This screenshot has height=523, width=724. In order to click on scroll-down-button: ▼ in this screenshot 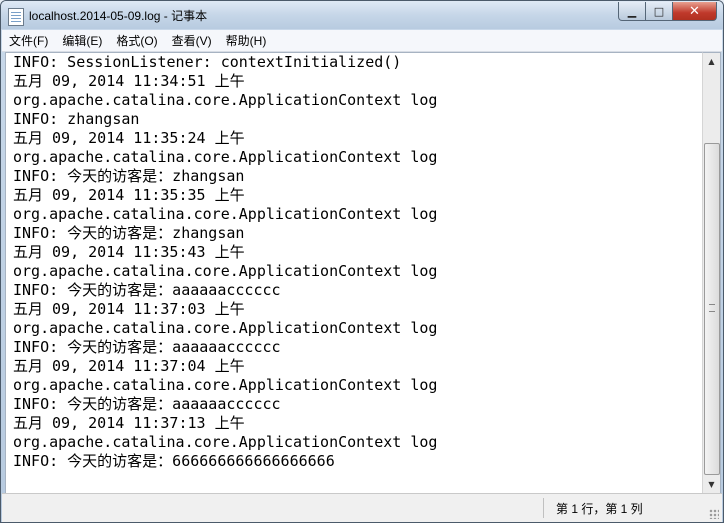, I will do `click(711, 484)`.